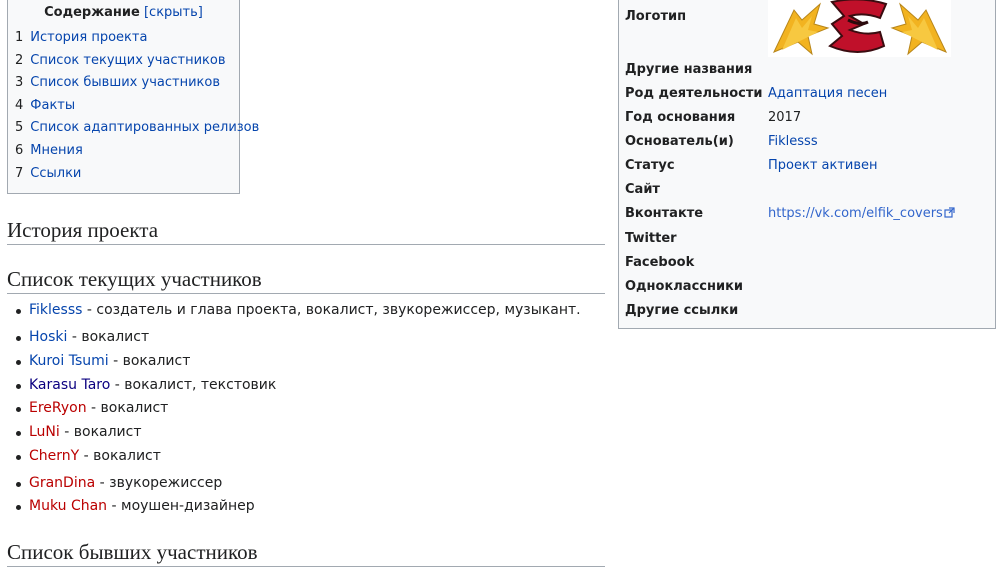  I want to click on member-item: Muku Chan - моушен-дизайнер, so click(135, 506).